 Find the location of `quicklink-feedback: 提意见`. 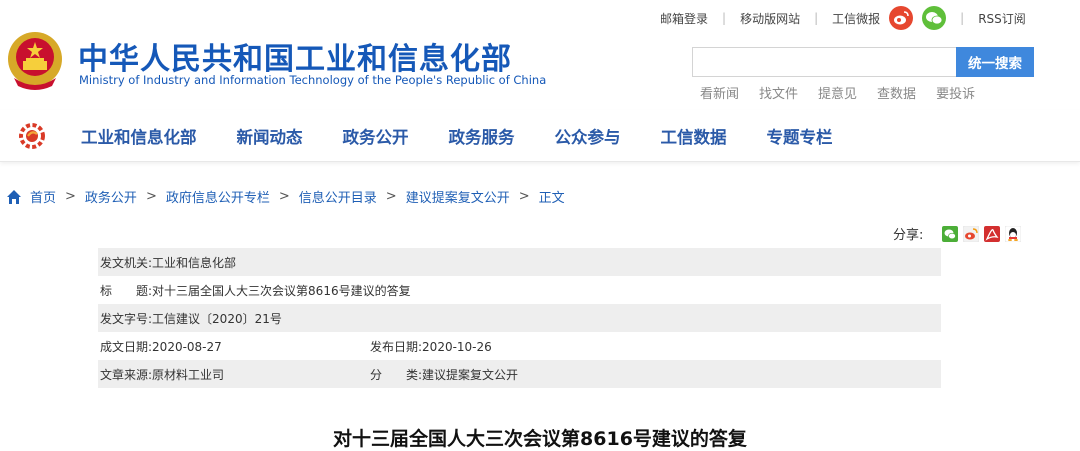

quicklink-feedback: 提意见 is located at coordinates (837, 92).